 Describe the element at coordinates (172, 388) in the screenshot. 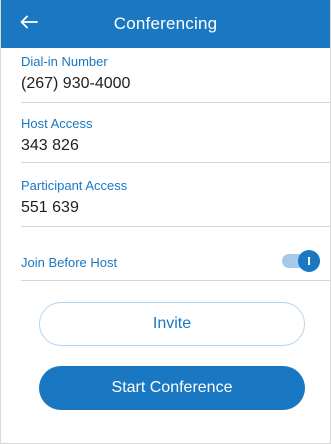

I see `start-conference-button: Start Conference` at that location.